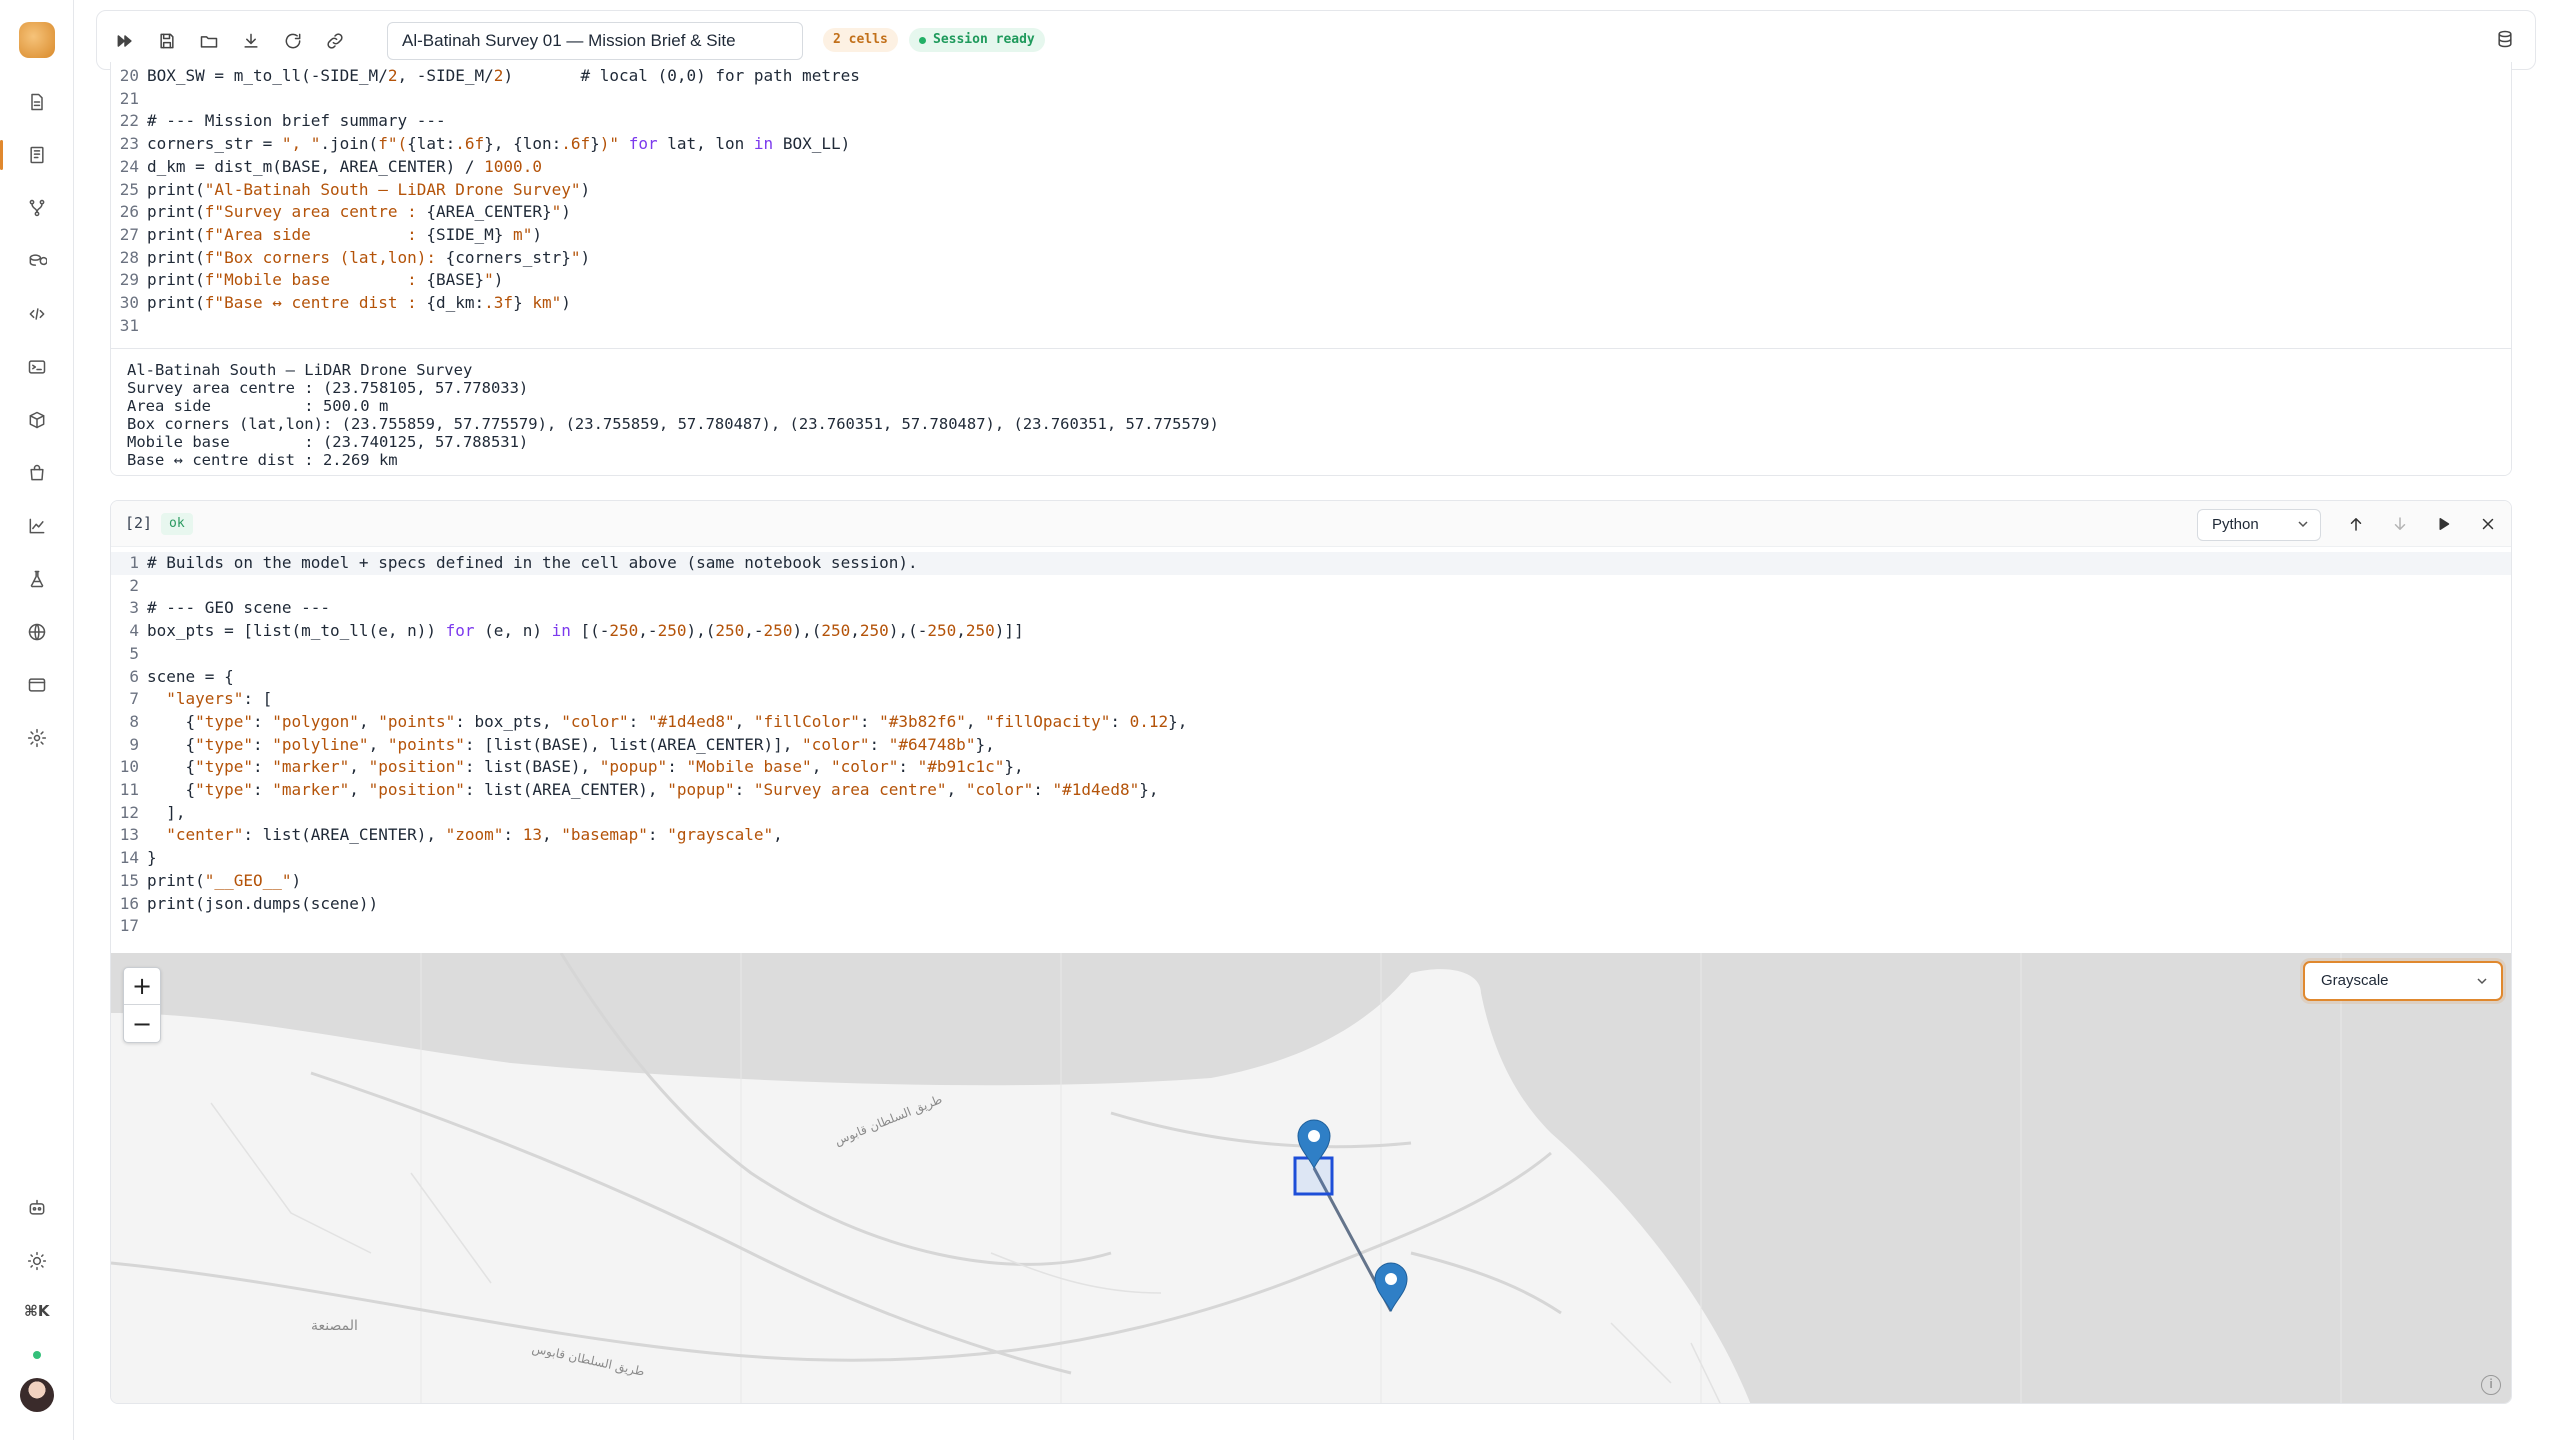 This screenshot has height=1440, width=2560. I want to click on cell-status-badge: ok, so click(177, 524).